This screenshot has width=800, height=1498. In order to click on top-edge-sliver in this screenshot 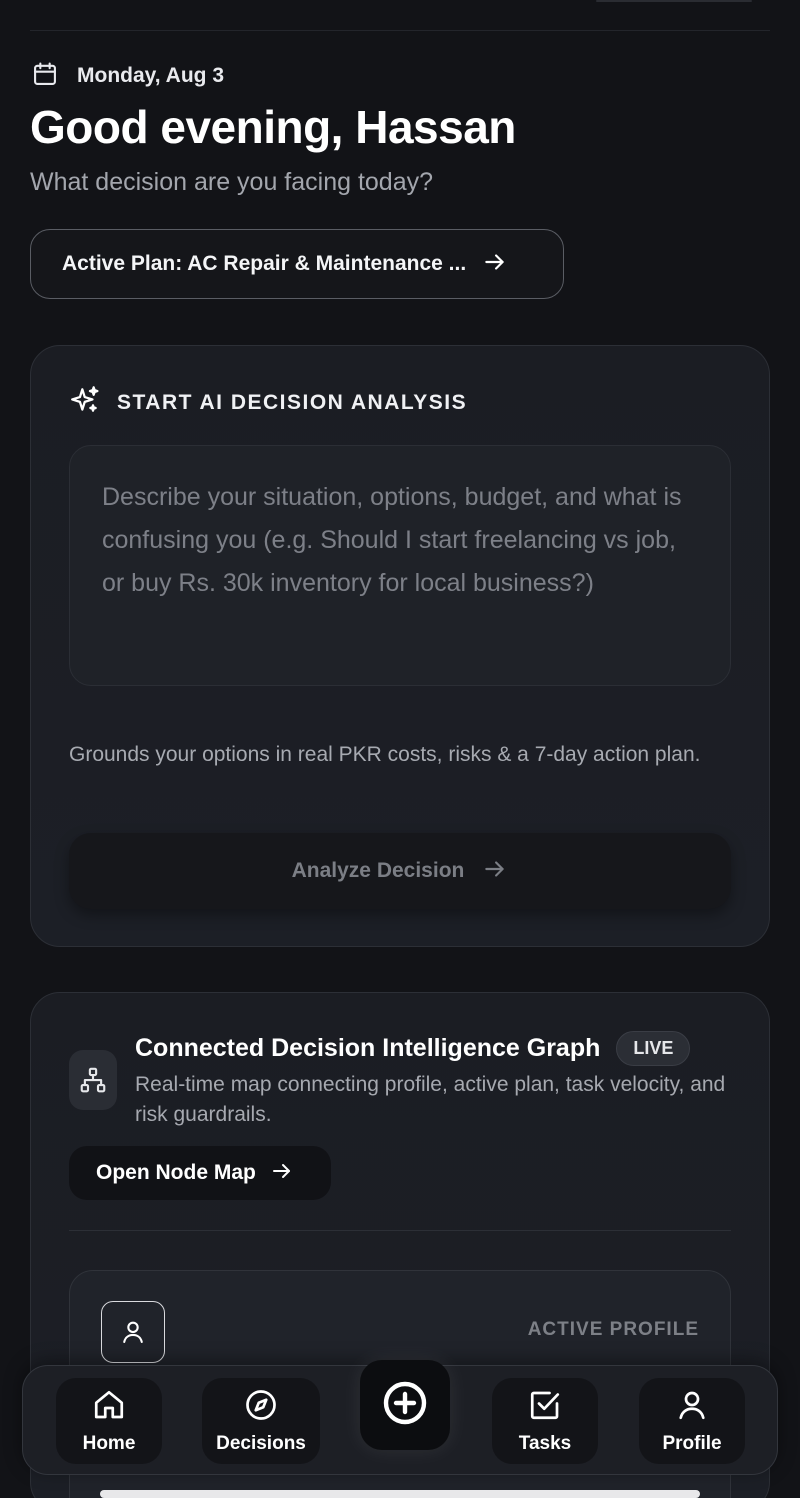, I will do `click(674, 1)`.